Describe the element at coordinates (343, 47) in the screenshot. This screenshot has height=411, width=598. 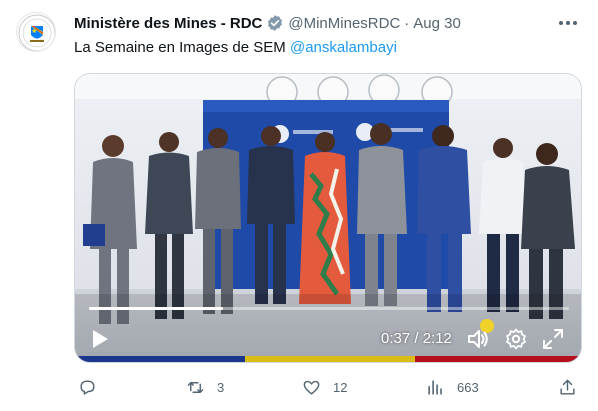
I see `mention-link: @anskalambayi` at that location.